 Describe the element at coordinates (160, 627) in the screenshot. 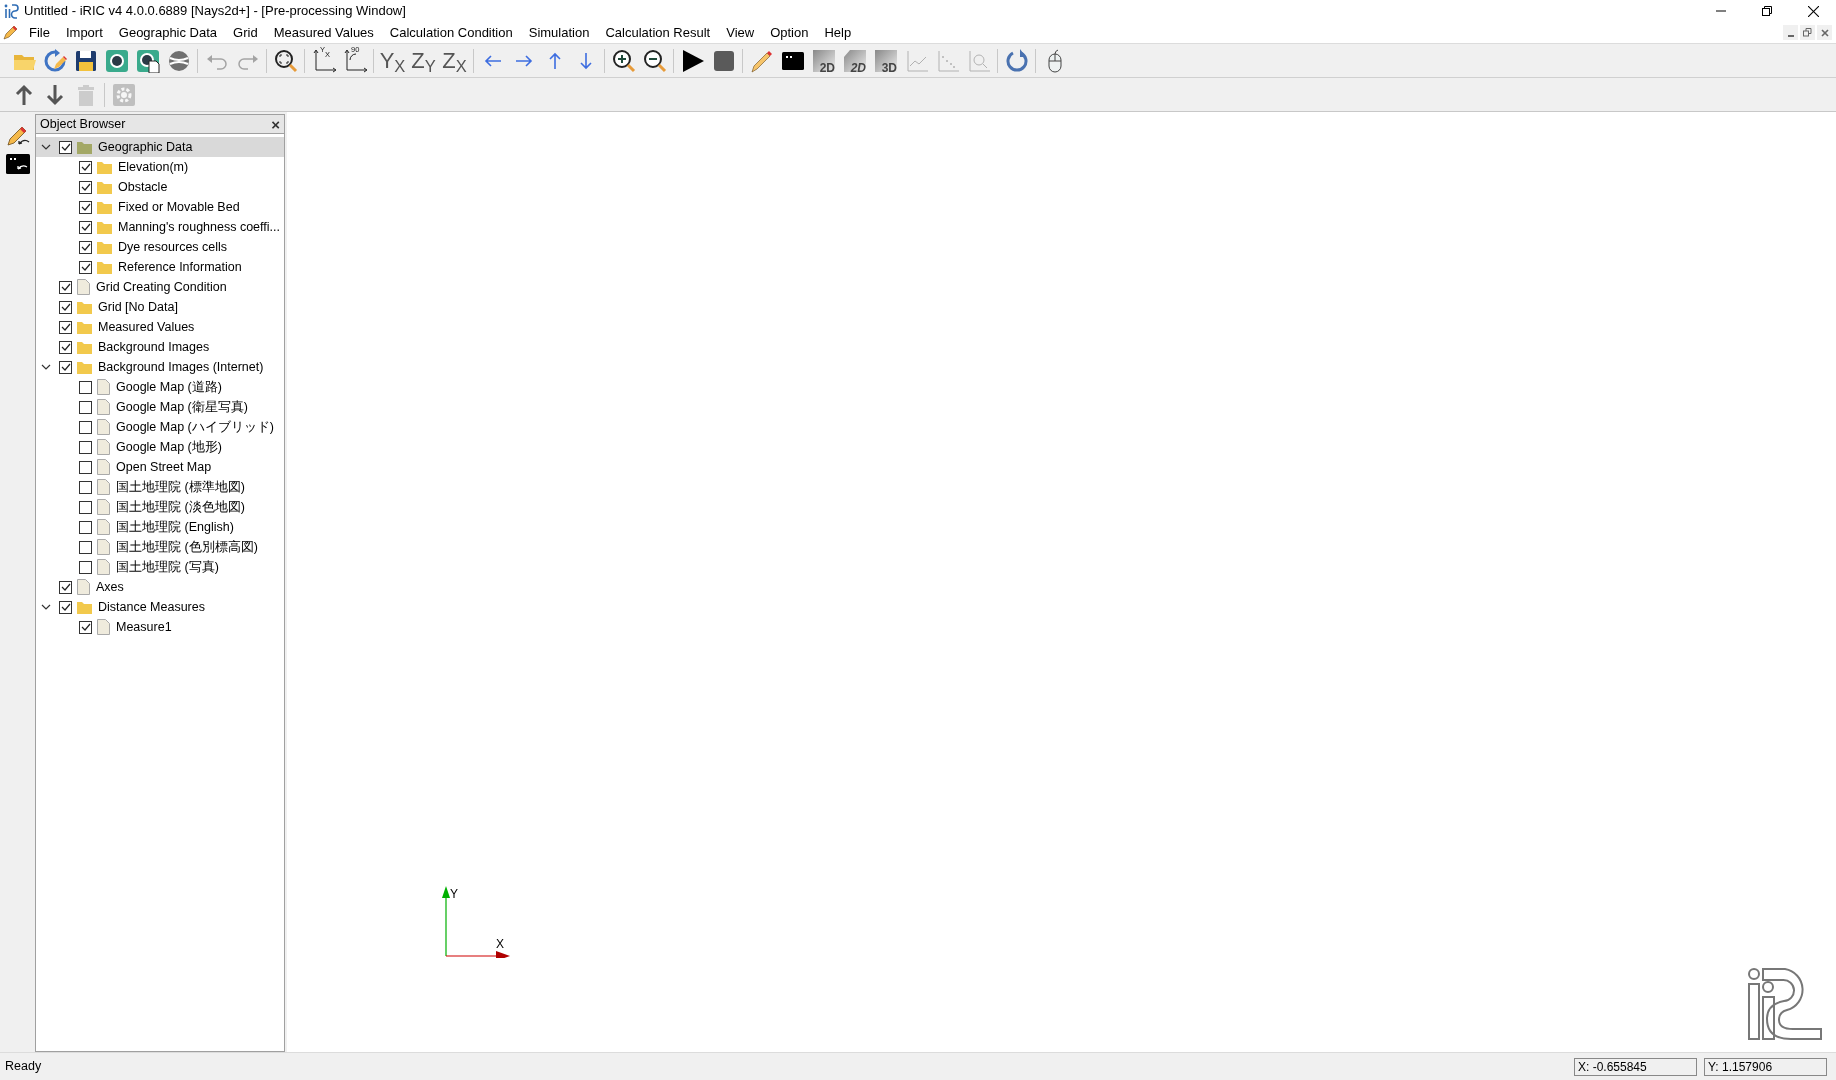

I see `tree-item: Measure1` at that location.